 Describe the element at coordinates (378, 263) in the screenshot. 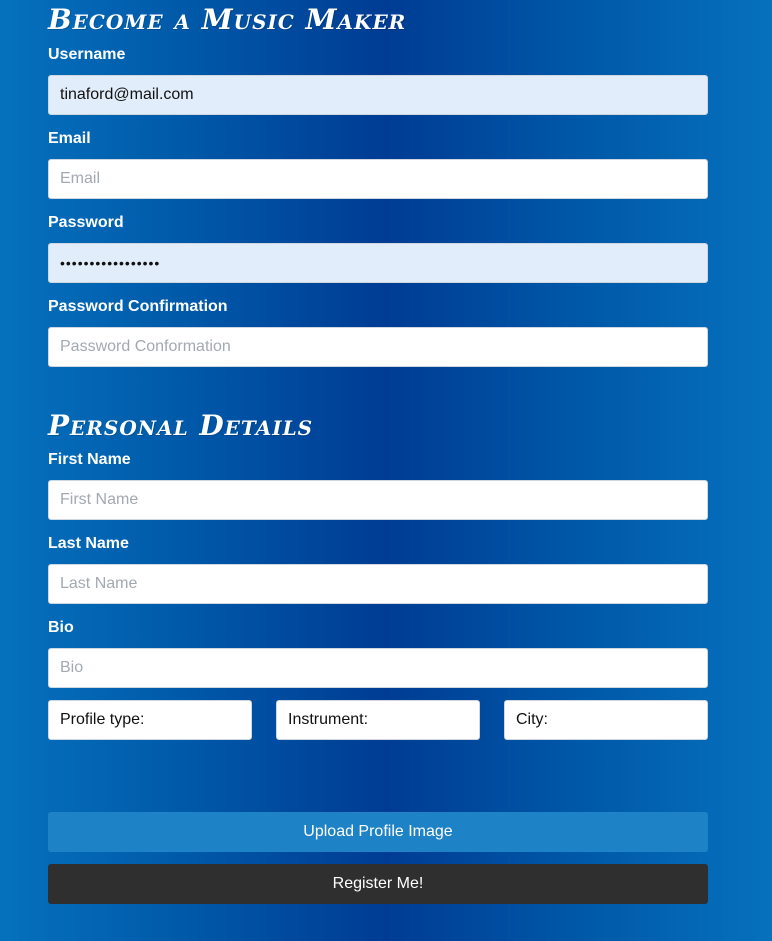

I see `password-input` at that location.